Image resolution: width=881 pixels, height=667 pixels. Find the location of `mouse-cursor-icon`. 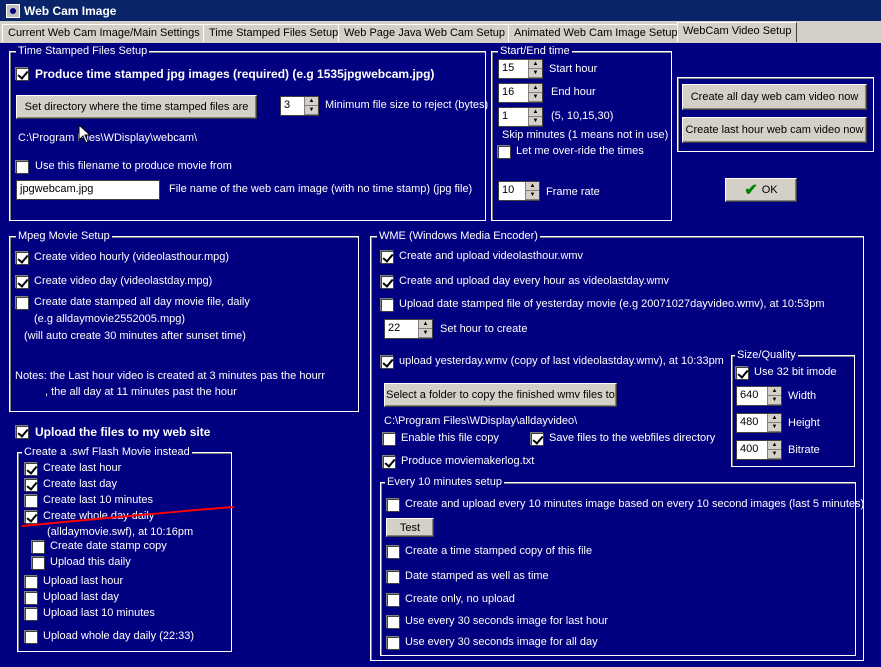

mouse-cursor-icon is located at coordinates (85, 134).